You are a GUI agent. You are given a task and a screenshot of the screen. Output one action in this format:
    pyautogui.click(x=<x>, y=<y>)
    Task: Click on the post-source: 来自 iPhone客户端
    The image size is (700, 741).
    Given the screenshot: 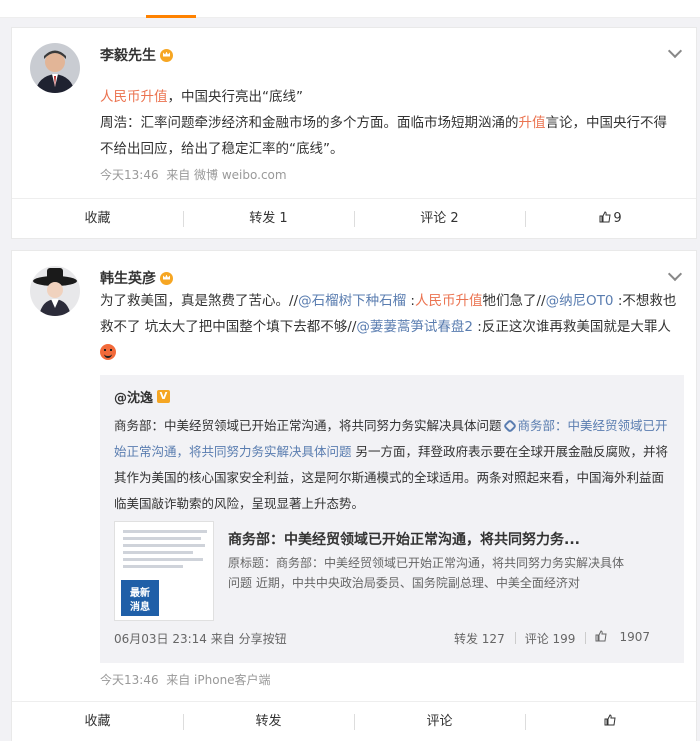 What is the action you would take?
    pyautogui.click(x=218, y=680)
    